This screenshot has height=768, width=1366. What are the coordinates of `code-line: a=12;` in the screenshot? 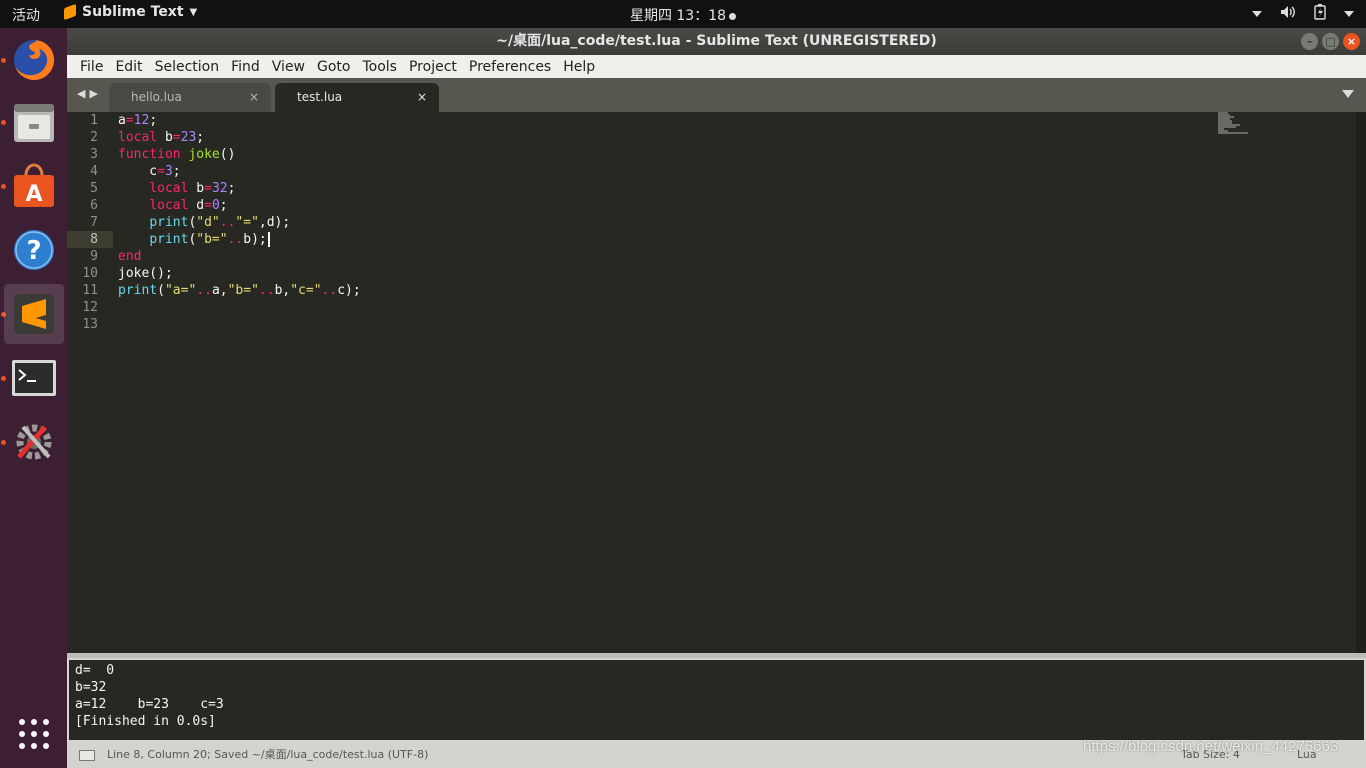 It's located at (138, 120).